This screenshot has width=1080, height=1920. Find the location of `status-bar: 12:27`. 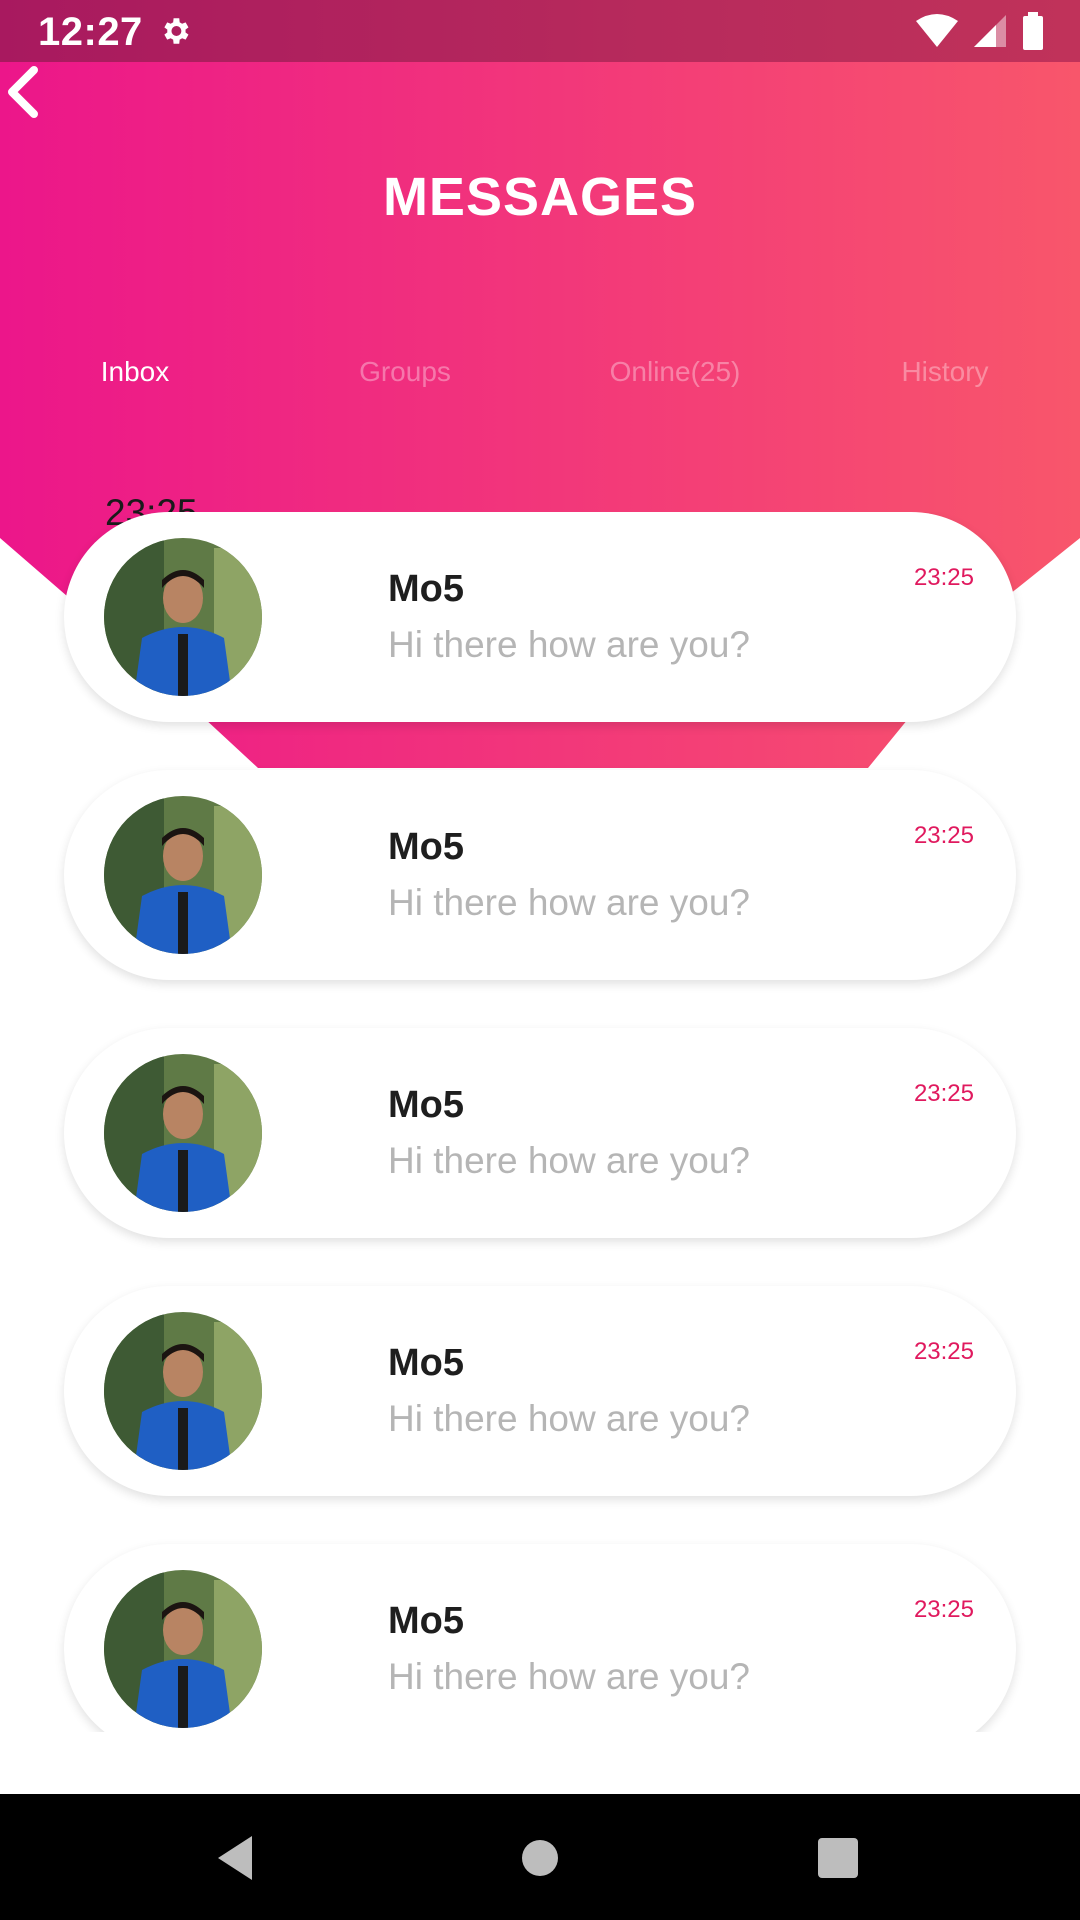

status-bar: 12:27 is located at coordinates (540, 31).